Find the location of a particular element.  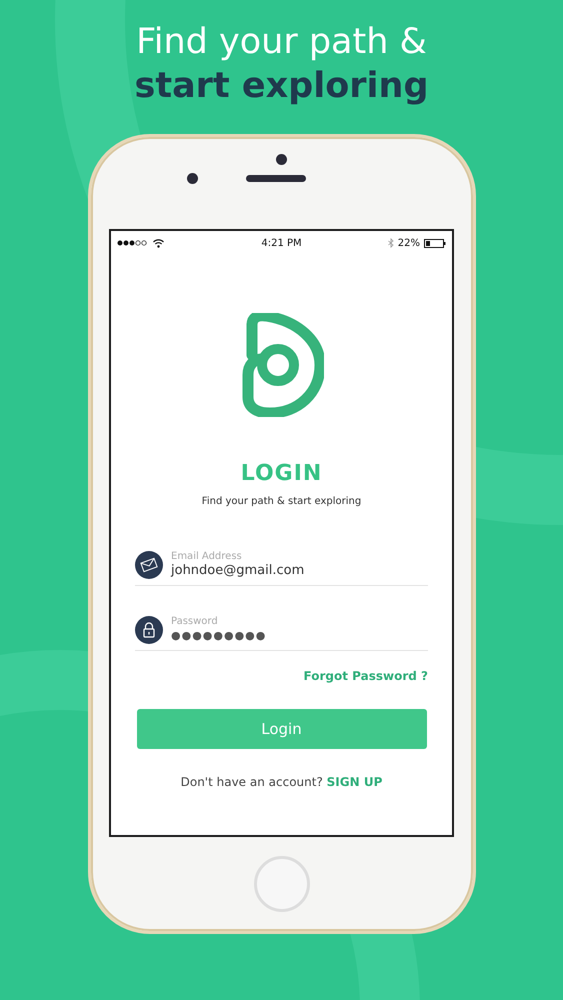

wifi-icon is located at coordinates (158, 243).